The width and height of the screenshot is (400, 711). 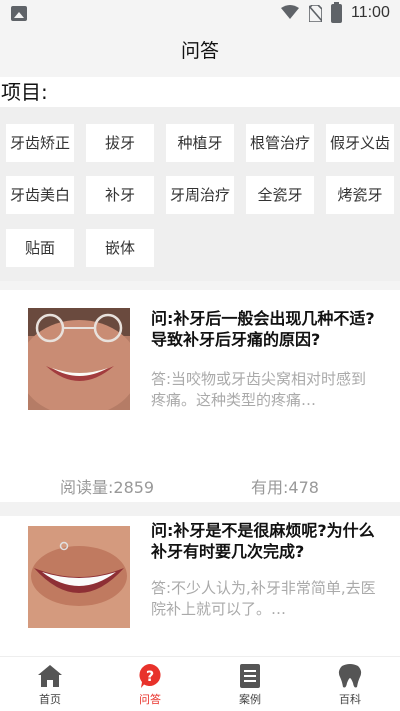 I want to click on tag-whitening: 牙齿美白, so click(x=40, y=195).